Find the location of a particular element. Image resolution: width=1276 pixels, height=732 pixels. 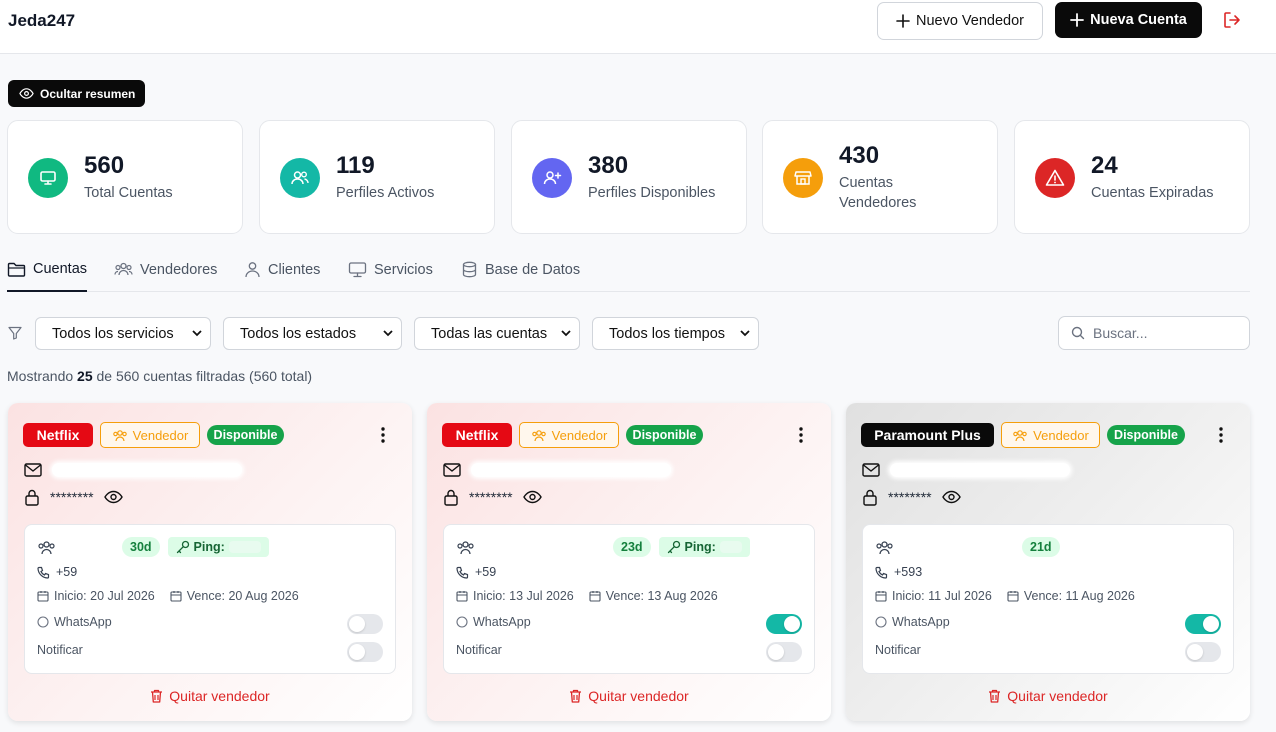

tab-base-de-datos: Base de Datos is located at coordinates (520, 269).